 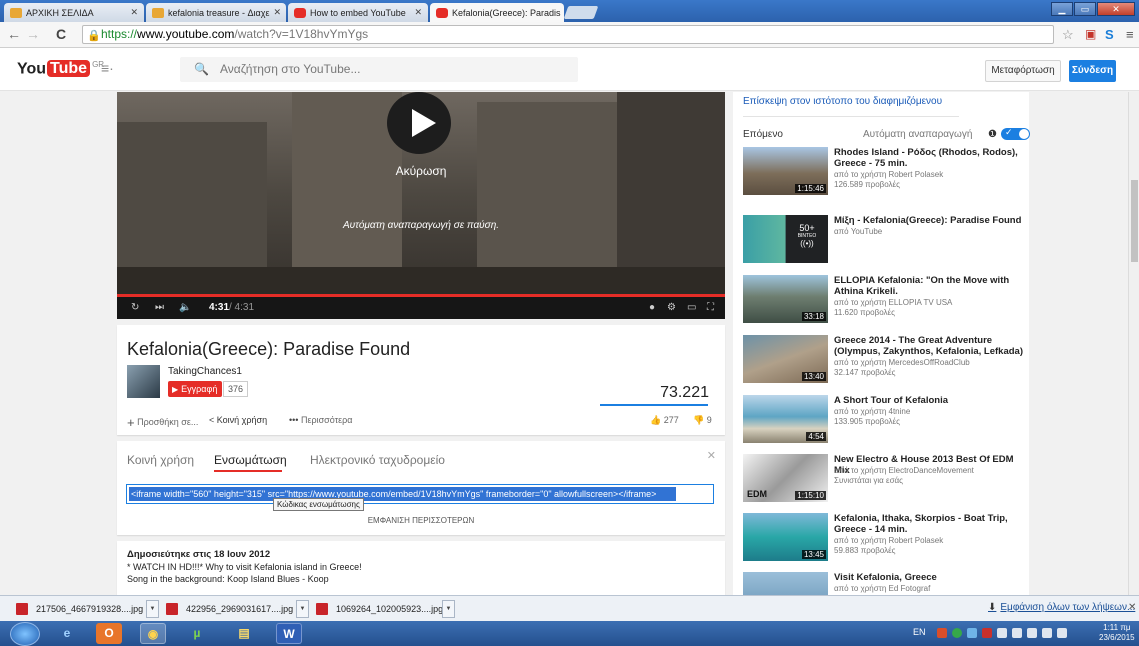 I want to click on bookmark-star-icon: ☆, so click(x=1068, y=35).